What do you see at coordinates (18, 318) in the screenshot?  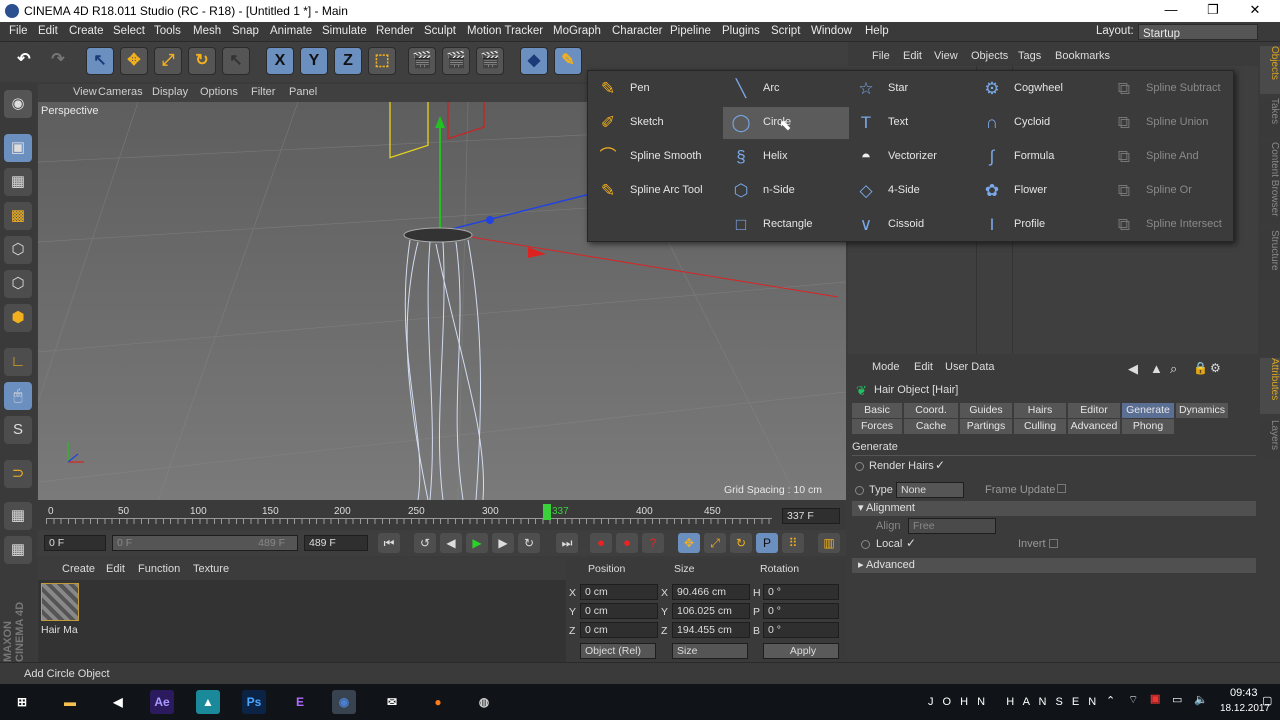 I see `polygons-mode-icon: ⬢` at bounding box center [18, 318].